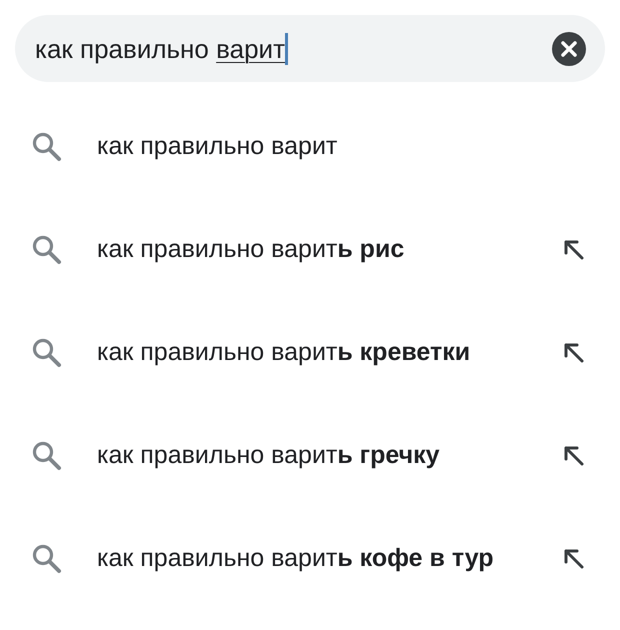 This screenshot has width=620, height=630. Describe the element at coordinates (329, 249) in the screenshot. I see `suggestion-item: как правильно варить рис` at that location.